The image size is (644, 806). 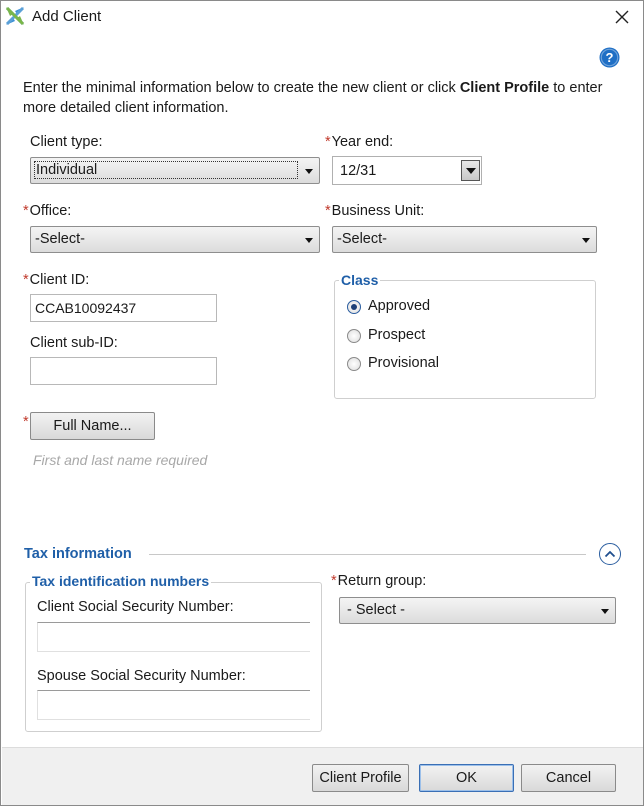 I want to click on return-group-label-text: Return group:, so click(x=382, y=581).